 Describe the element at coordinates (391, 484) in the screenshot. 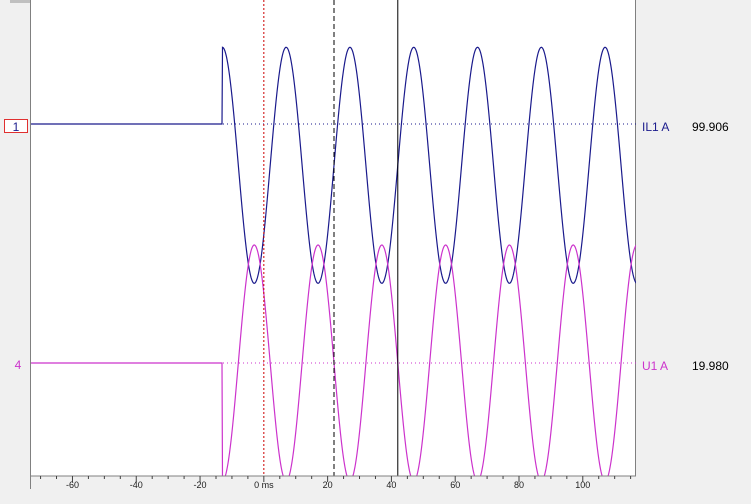

I see `x-tick-label: 40` at that location.